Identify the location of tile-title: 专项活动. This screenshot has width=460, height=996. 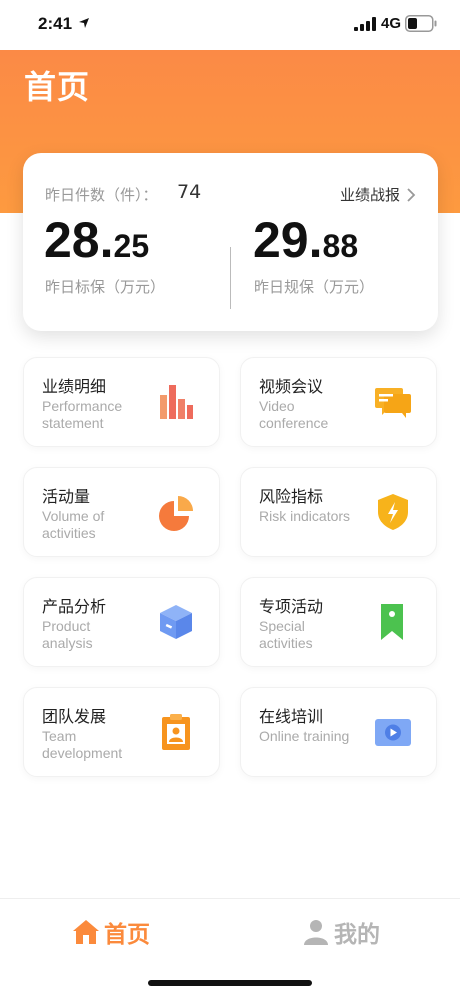
(291, 606).